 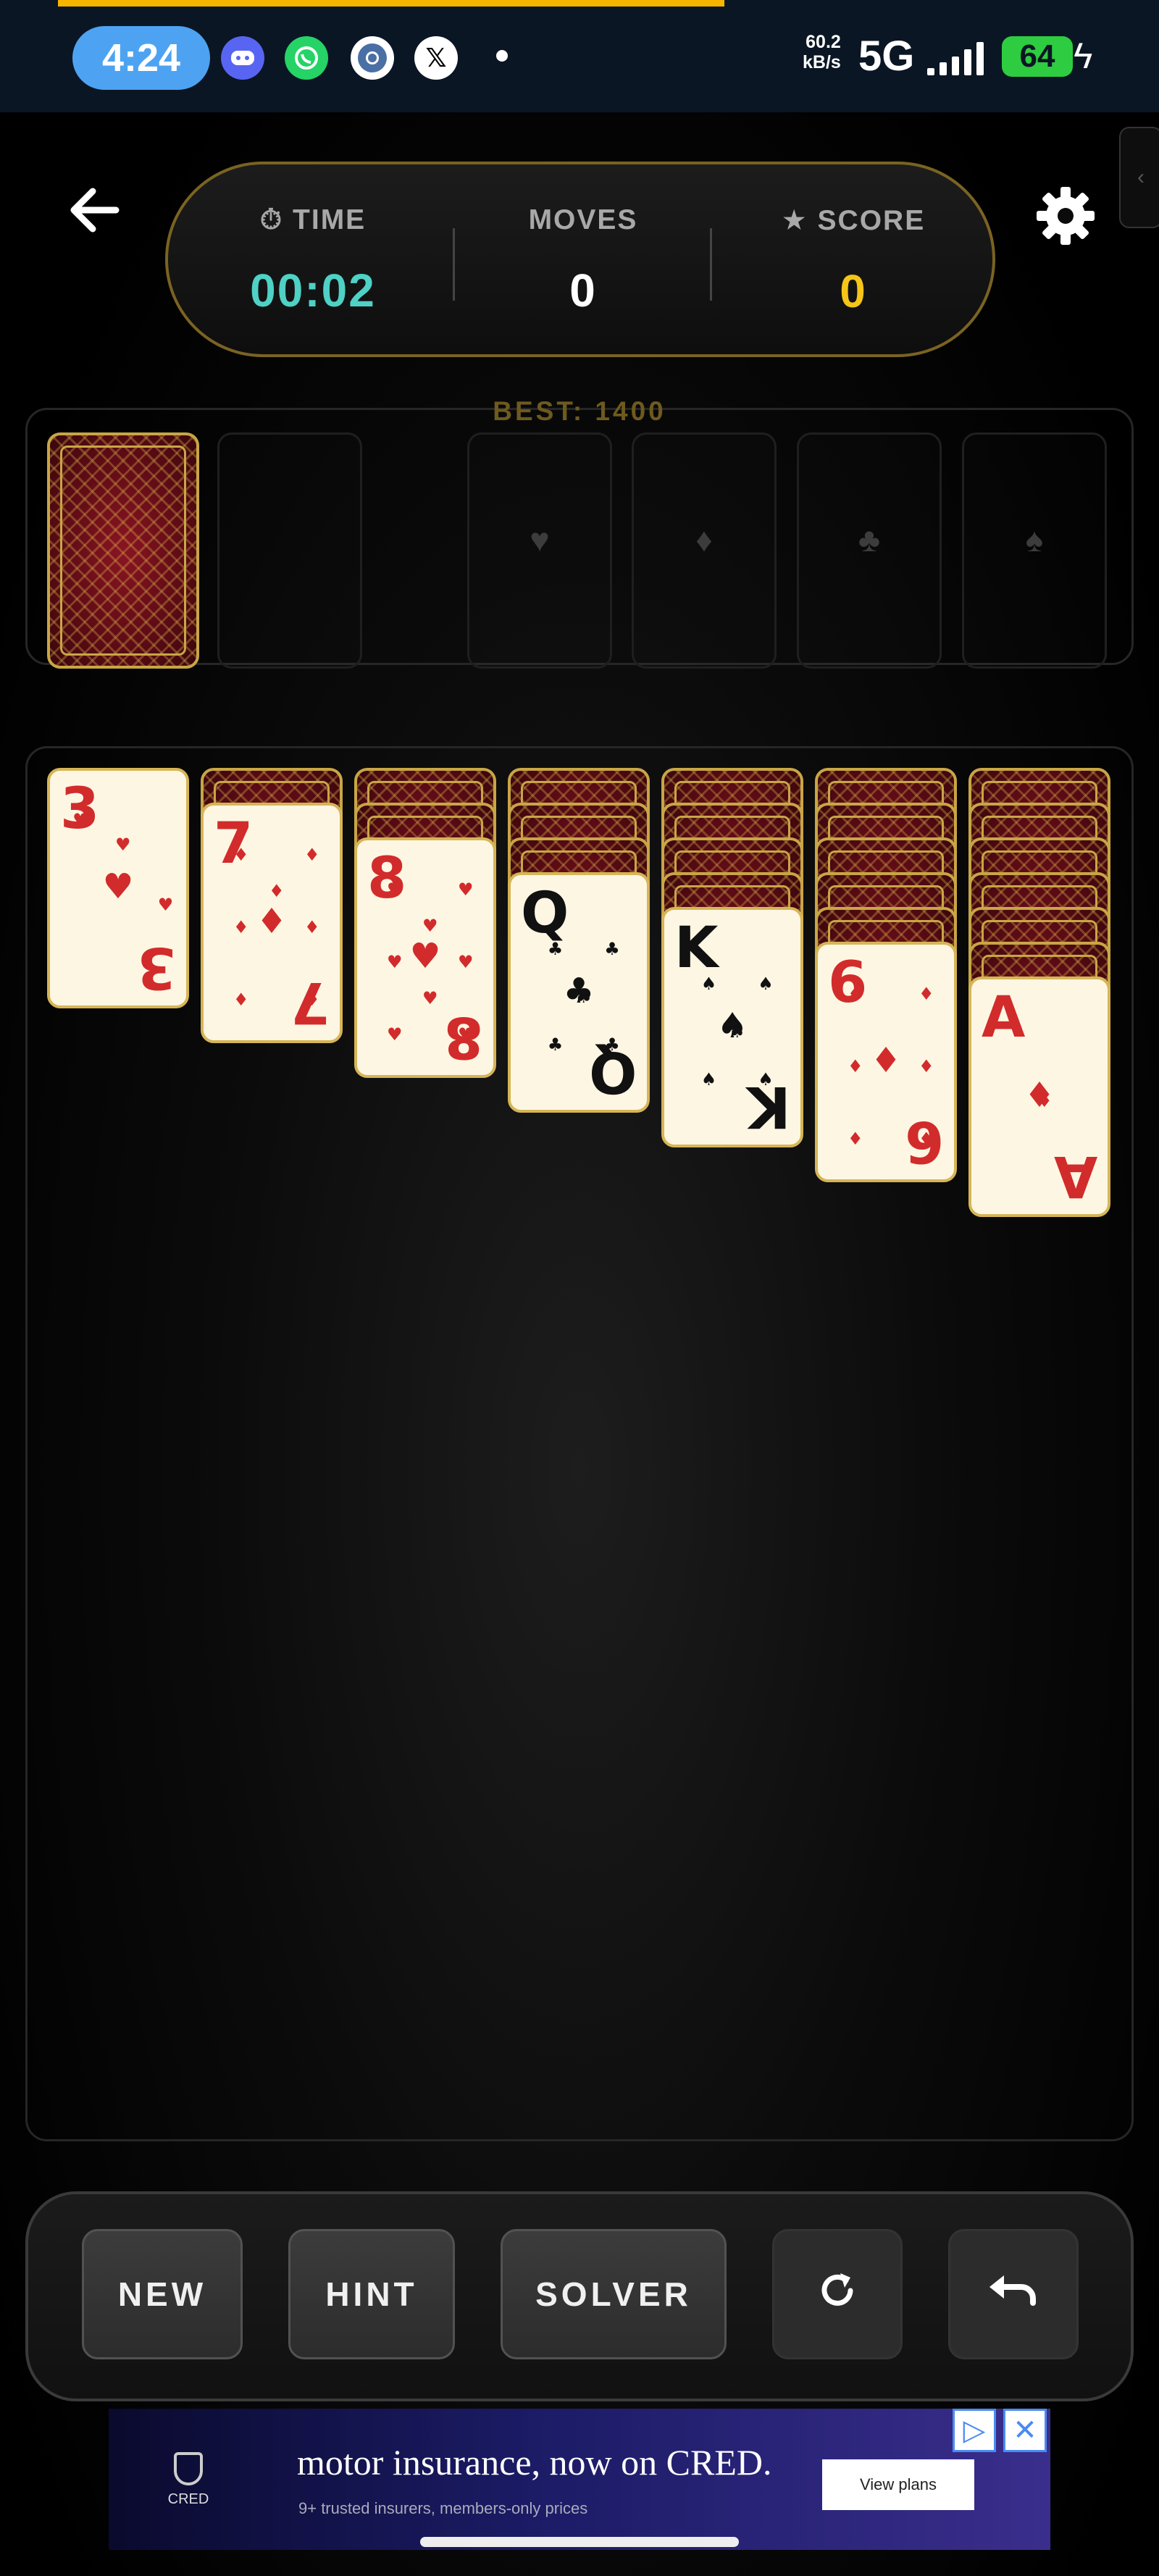 I want to click on restart-button, so click(x=837, y=2294).